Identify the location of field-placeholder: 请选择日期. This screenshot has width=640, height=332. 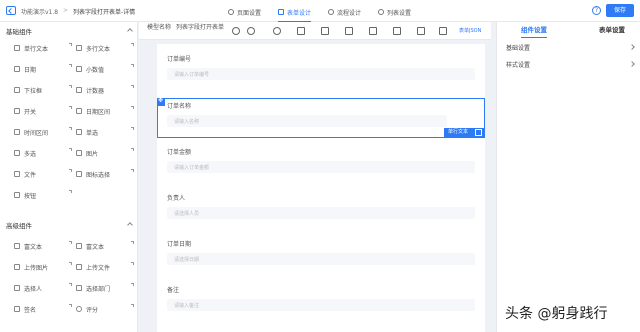
(187, 260).